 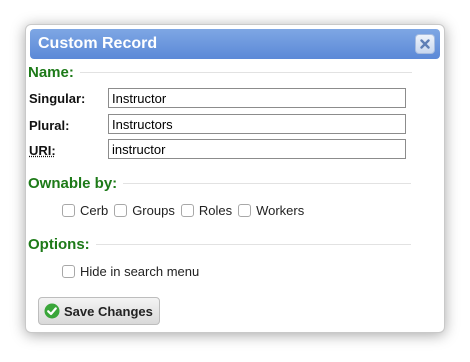 I want to click on save-changes-label: Save Changes, so click(x=108, y=311).